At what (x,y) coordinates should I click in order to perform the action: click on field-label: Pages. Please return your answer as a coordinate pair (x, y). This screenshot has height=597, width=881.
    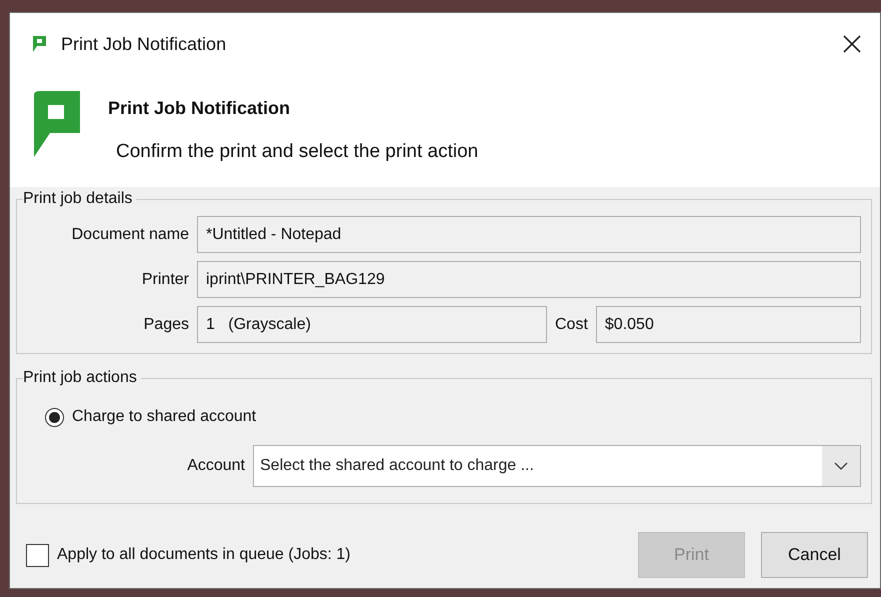
    Looking at the image, I should click on (165, 324).